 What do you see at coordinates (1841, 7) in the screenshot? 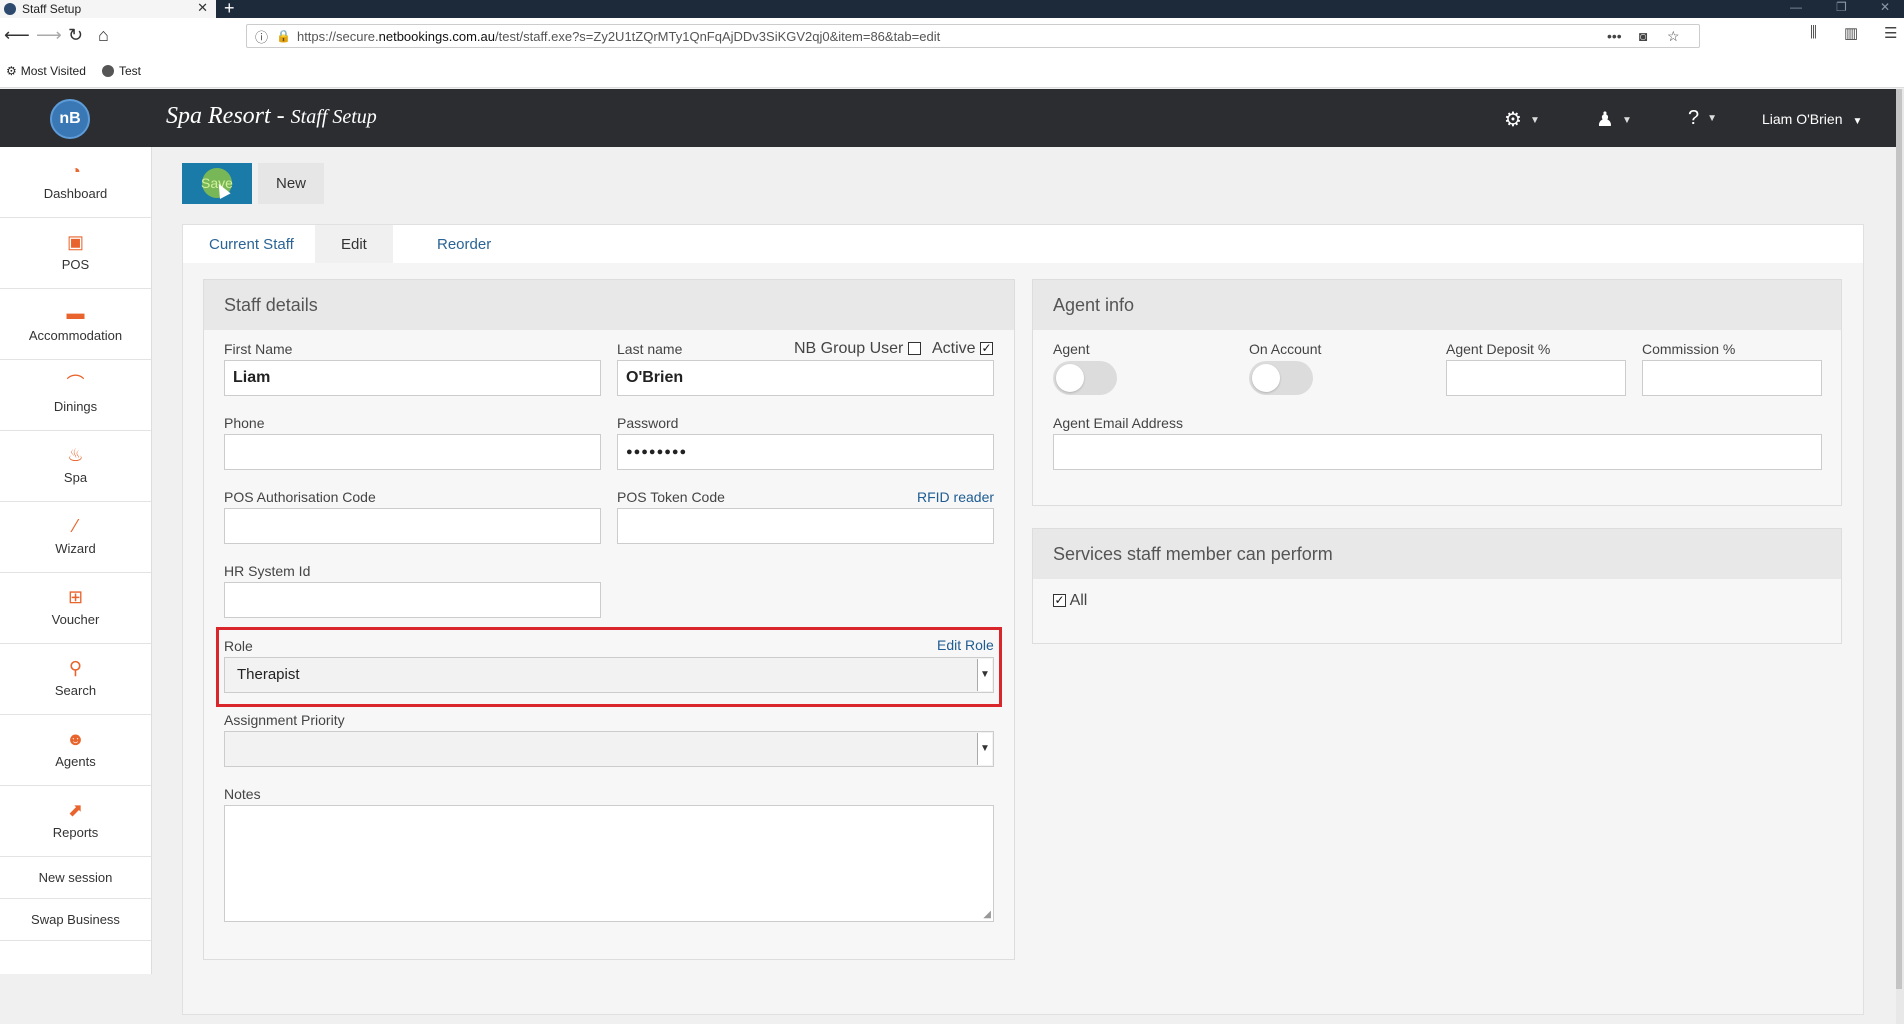
I see `restore-icon: ❐` at bounding box center [1841, 7].